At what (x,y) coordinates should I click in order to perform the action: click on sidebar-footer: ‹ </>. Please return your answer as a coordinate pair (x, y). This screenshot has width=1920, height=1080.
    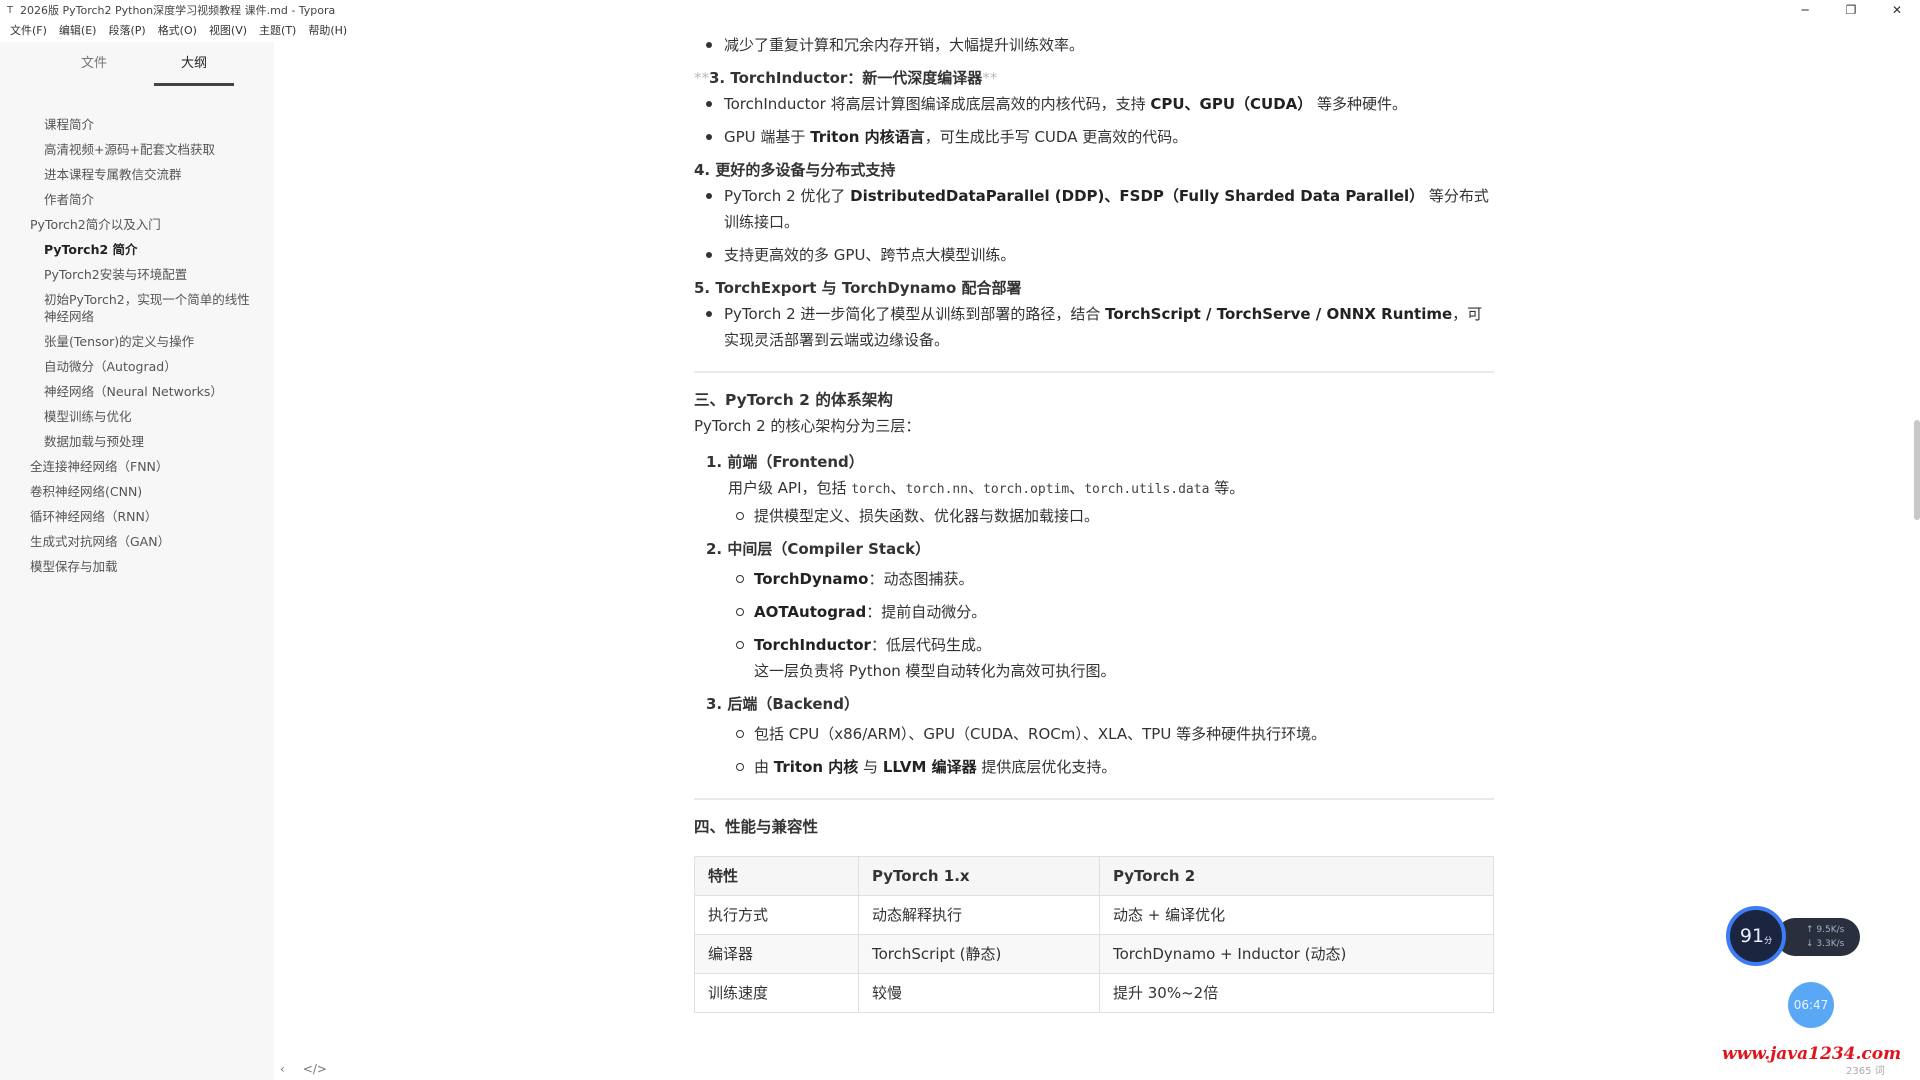
    Looking at the image, I should click on (303, 1069).